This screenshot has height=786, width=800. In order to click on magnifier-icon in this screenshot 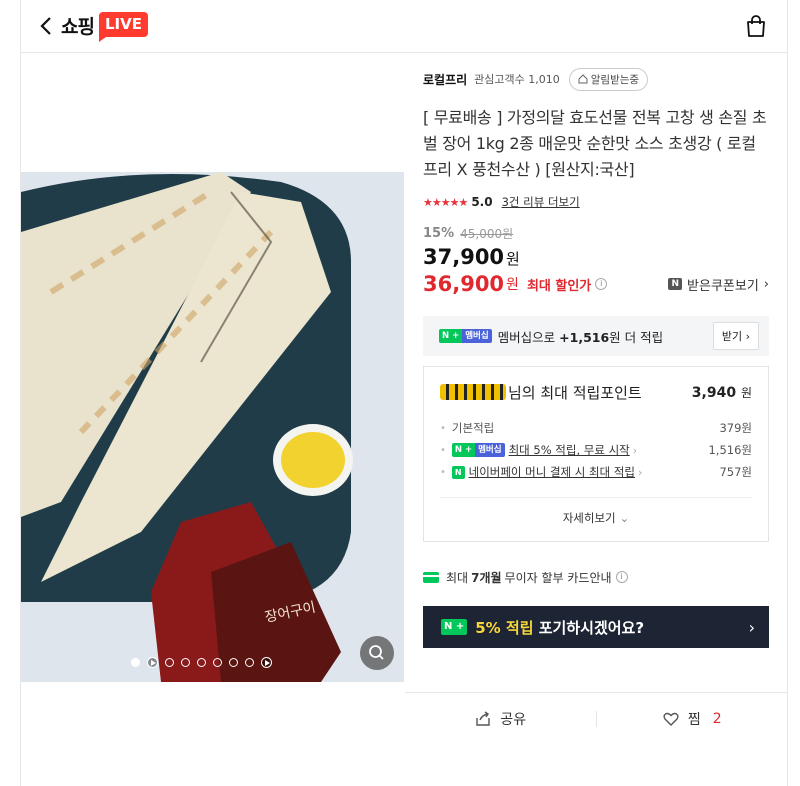, I will do `click(376, 652)`.